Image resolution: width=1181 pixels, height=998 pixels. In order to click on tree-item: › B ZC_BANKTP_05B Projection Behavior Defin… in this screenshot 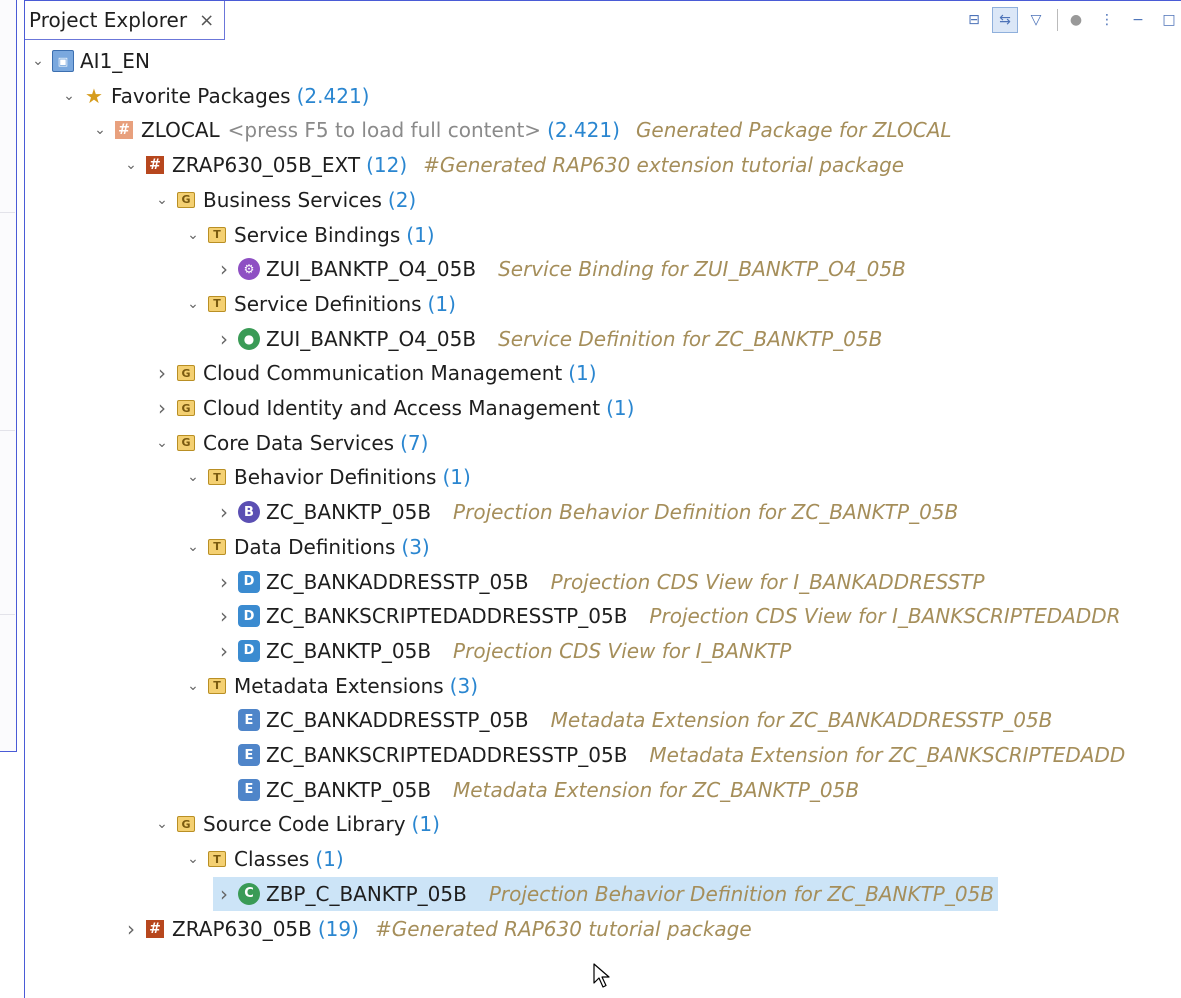, I will do `click(585, 512)`.